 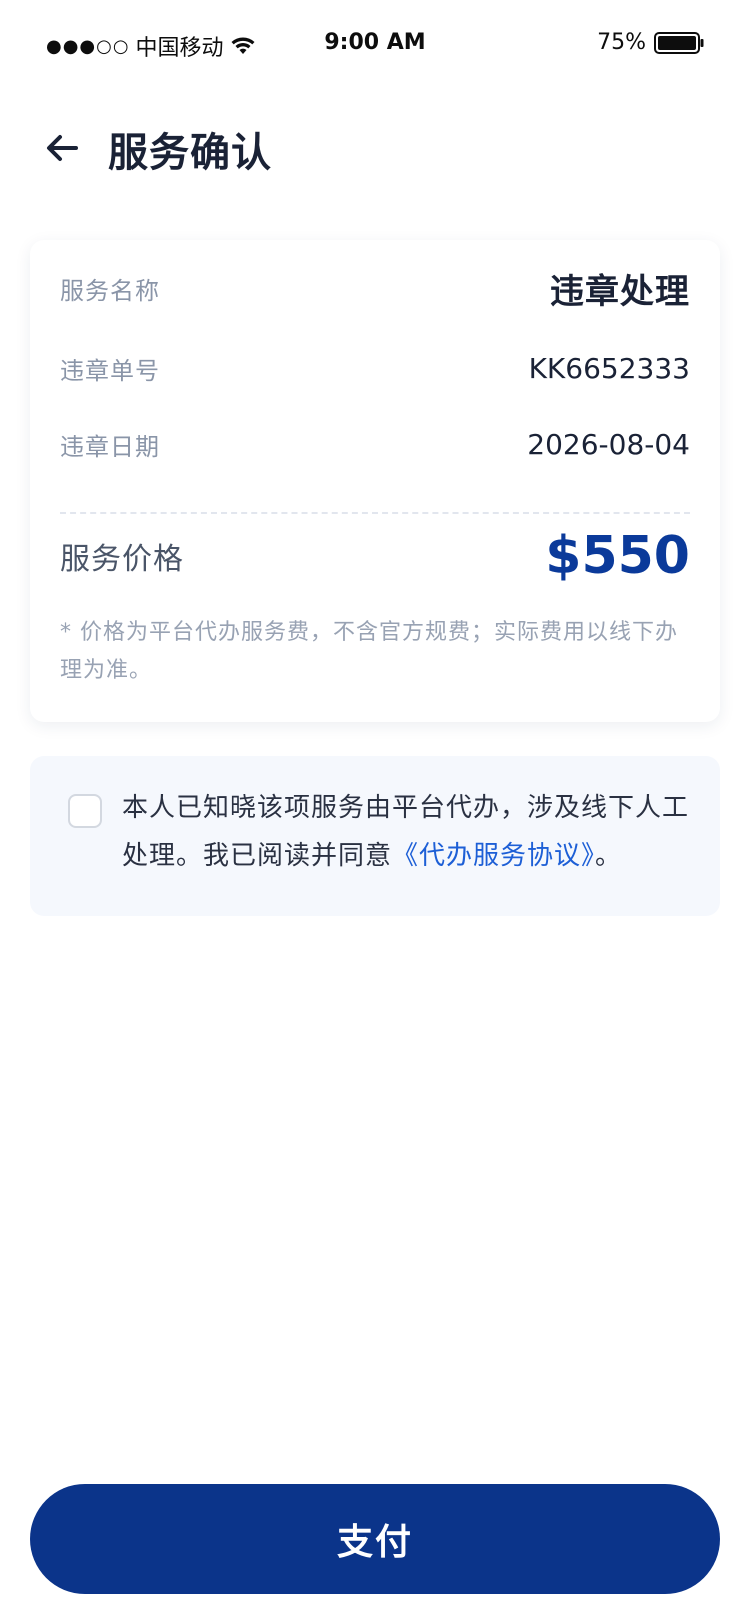 What do you see at coordinates (375, 444) in the screenshot?
I see `violation-date-row: 违章日期 2026-08-04` at bounding box center [375, 444].